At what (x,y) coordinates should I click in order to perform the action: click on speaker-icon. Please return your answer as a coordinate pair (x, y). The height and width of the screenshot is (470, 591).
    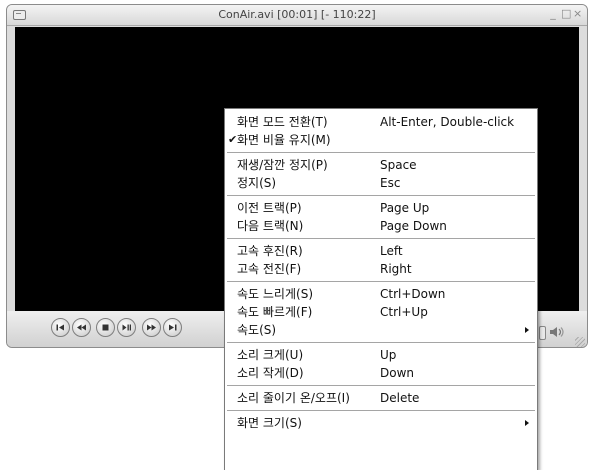
    Looking at the image, I should click on (557, 332).